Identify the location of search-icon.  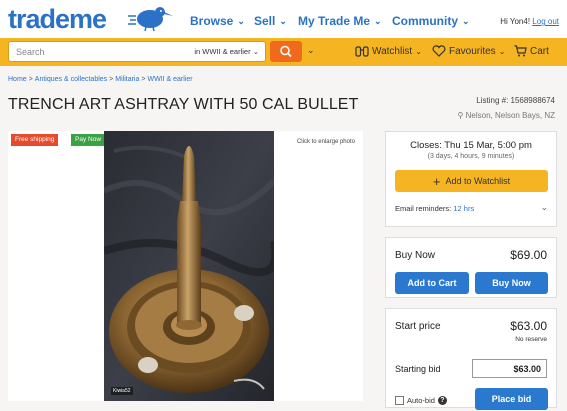
(286, 51).